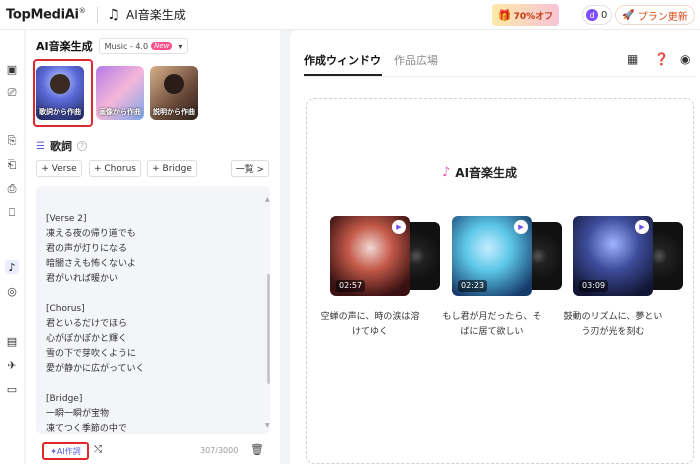  Describe the element at coordinates (91, 264) in the screenshot. I see `lyric-line: 暗闇さえも怖くないよ` at that location.